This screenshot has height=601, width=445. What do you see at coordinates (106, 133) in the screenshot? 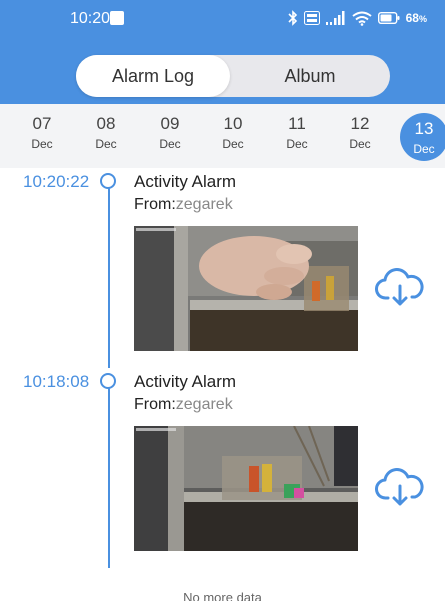
I see `date-item: 08 Dec` at bounding box center [106, 133].